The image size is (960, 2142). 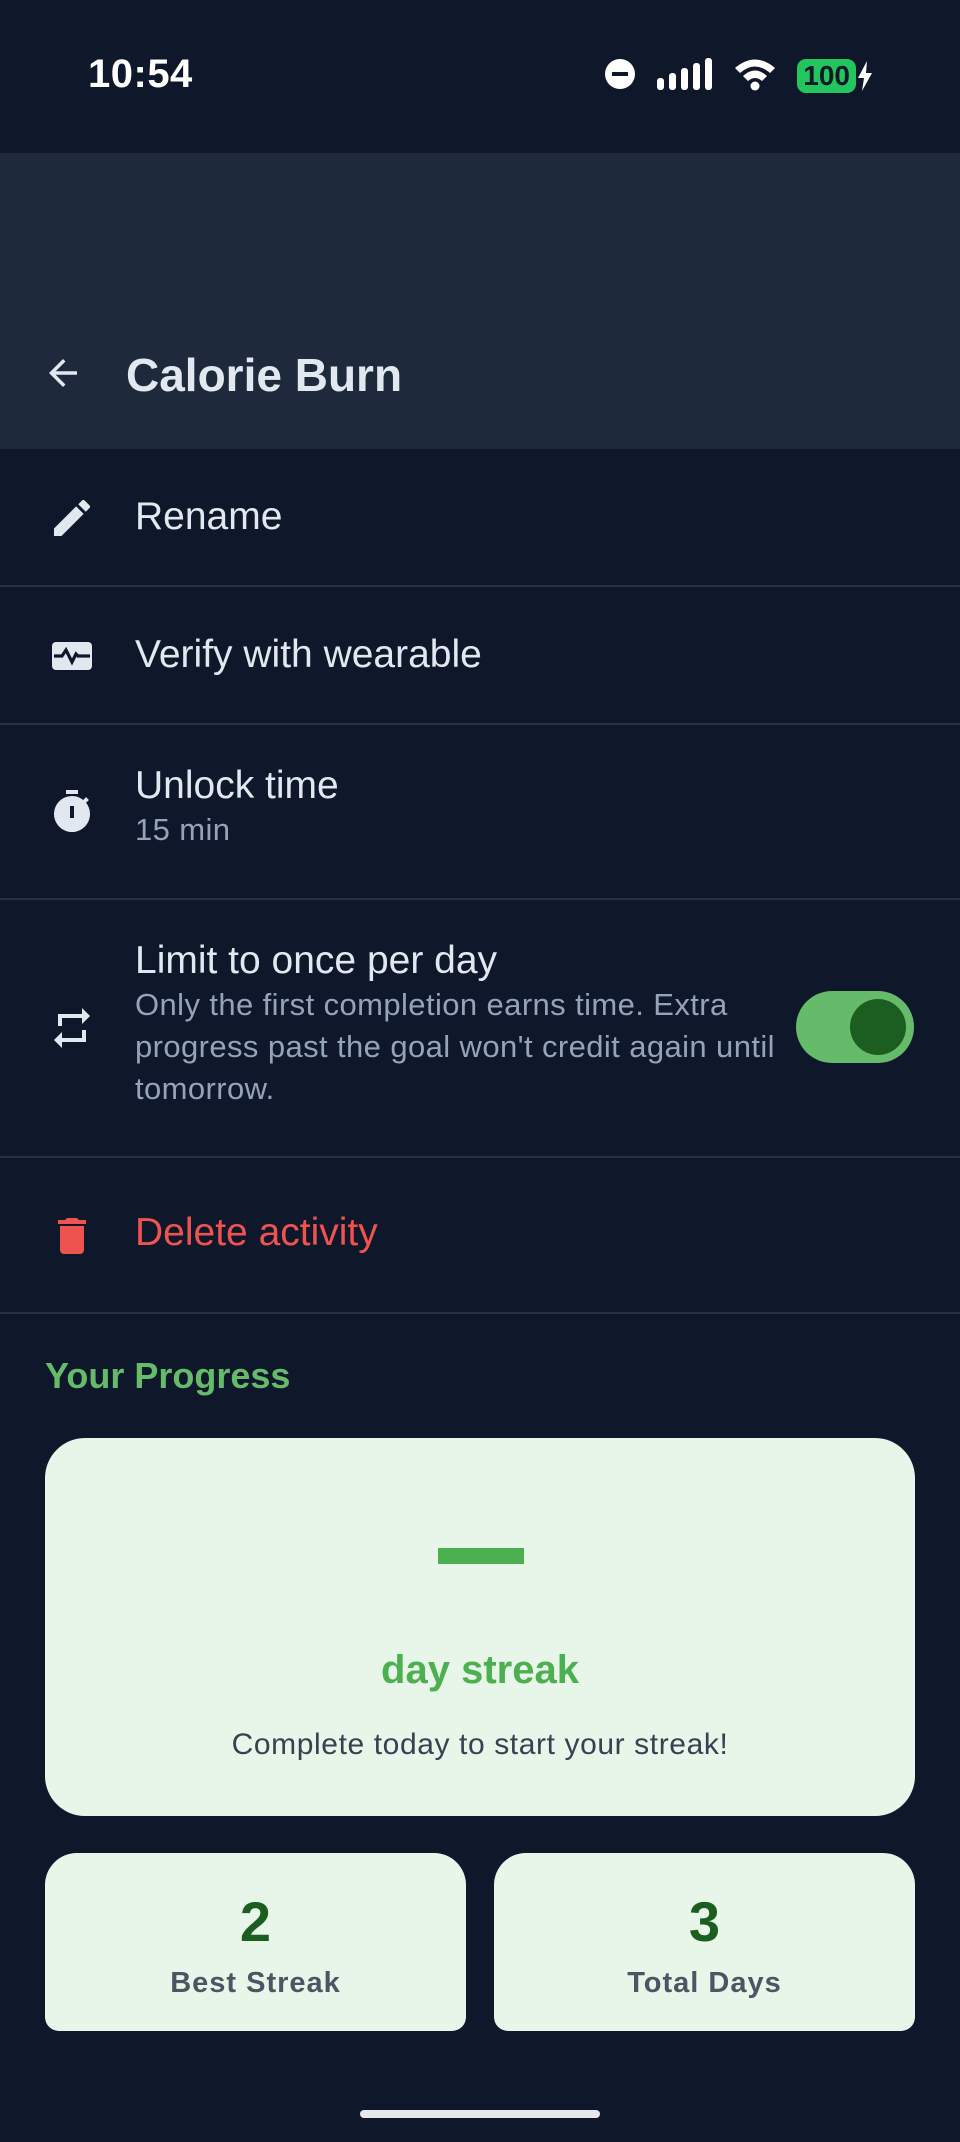 I want to click on toggle-knob, so click(x=878, y=1027).